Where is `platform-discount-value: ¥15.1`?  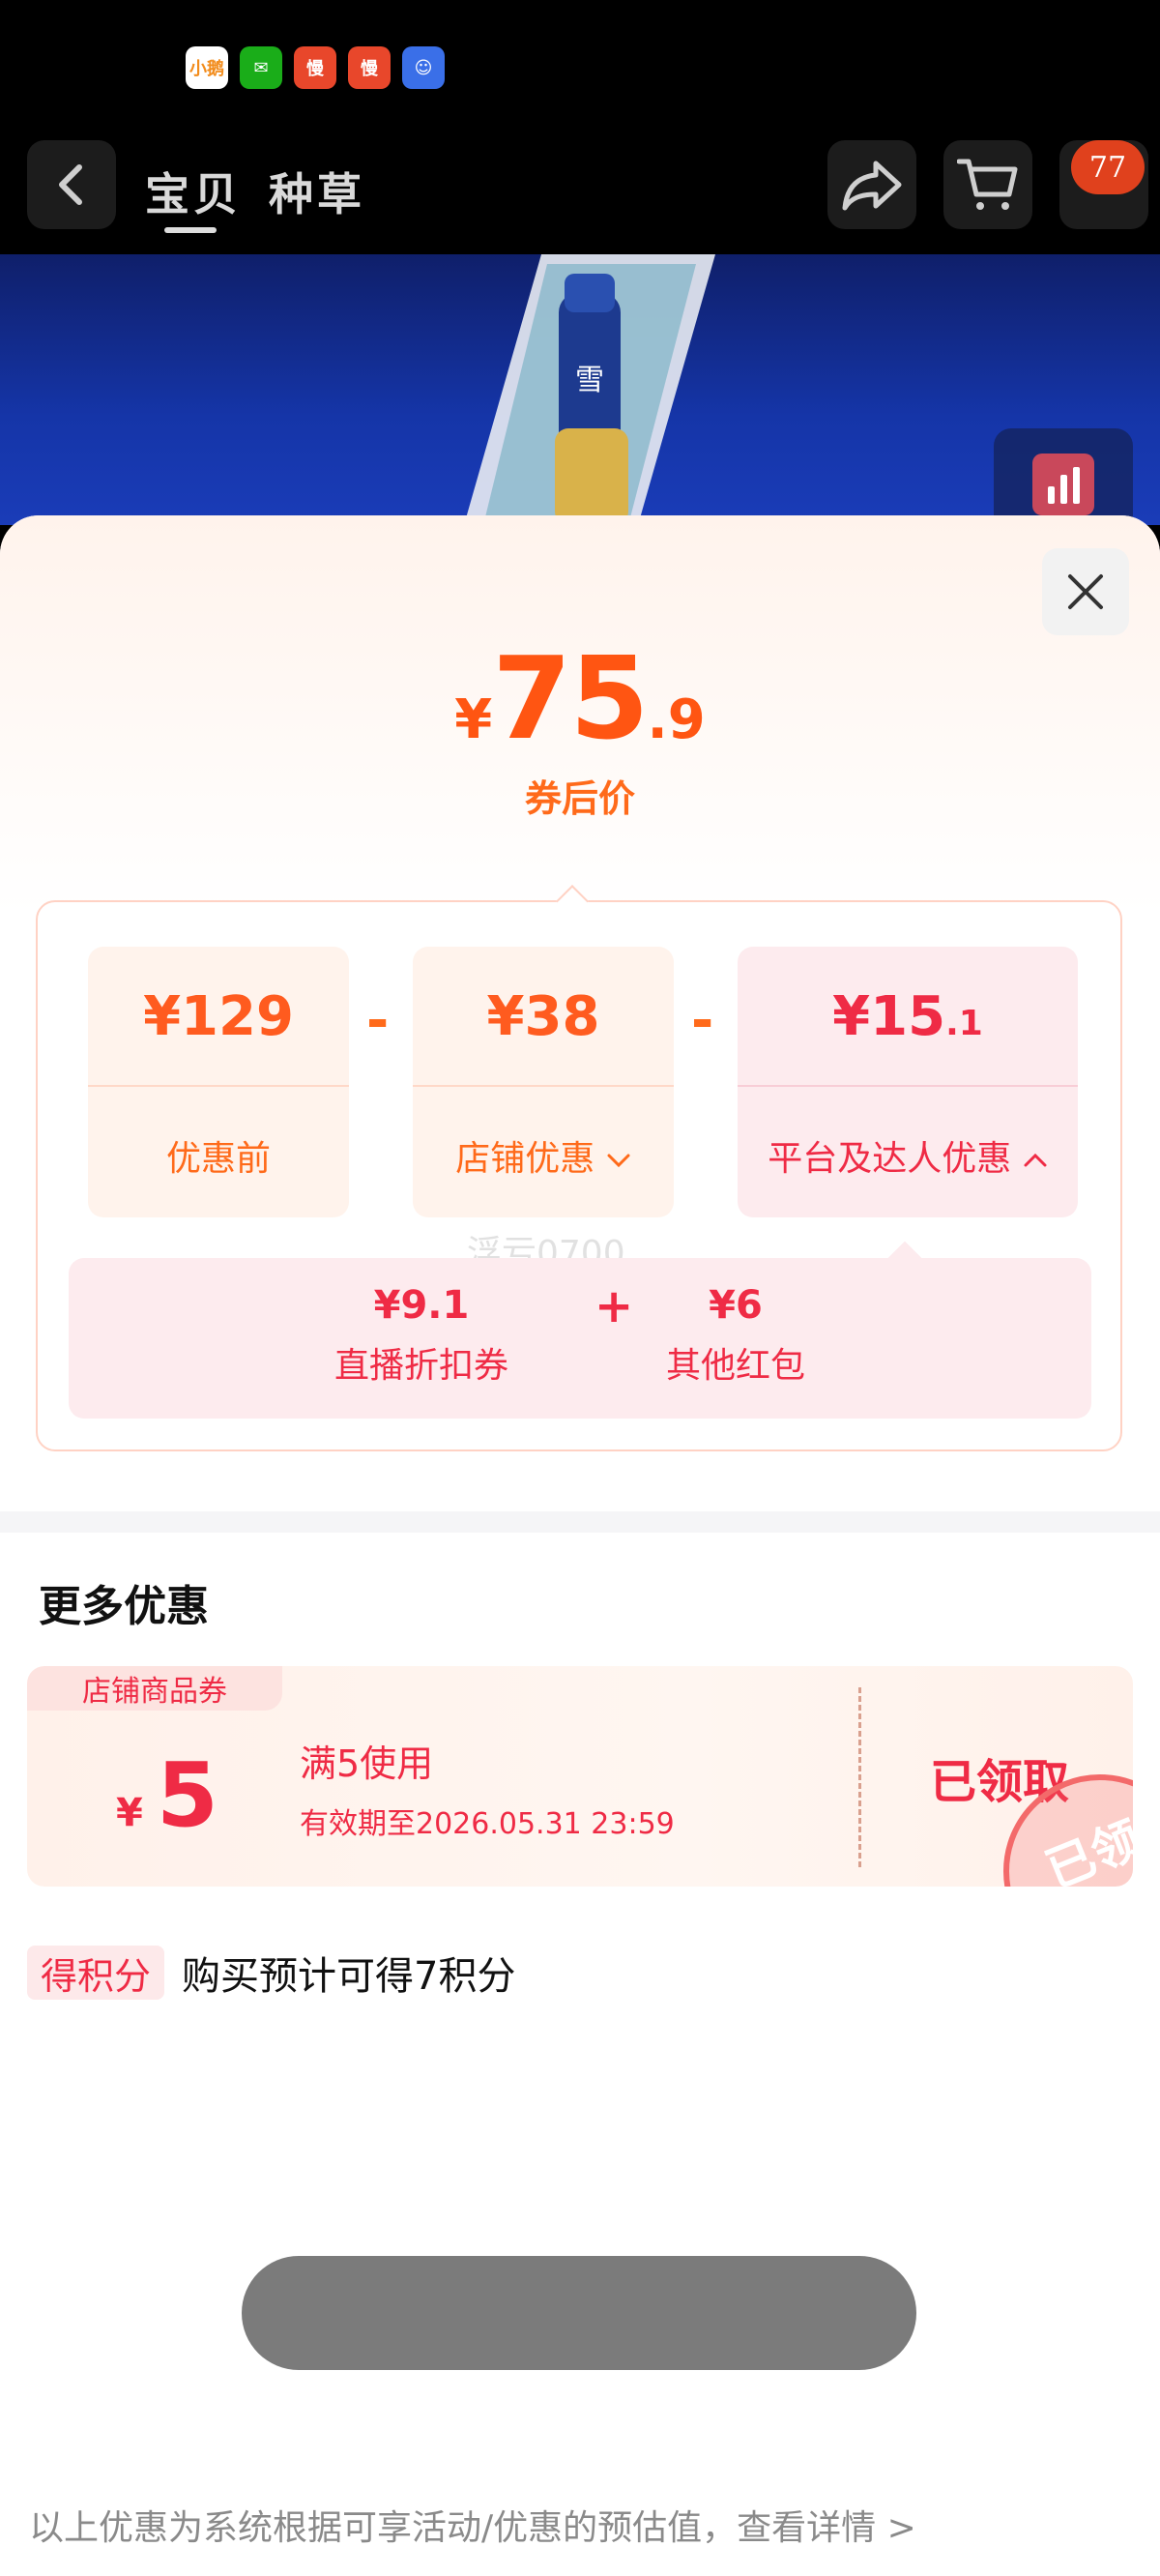 platform-discount-value: ¥15.1 is located at coordinates (908, 1016).